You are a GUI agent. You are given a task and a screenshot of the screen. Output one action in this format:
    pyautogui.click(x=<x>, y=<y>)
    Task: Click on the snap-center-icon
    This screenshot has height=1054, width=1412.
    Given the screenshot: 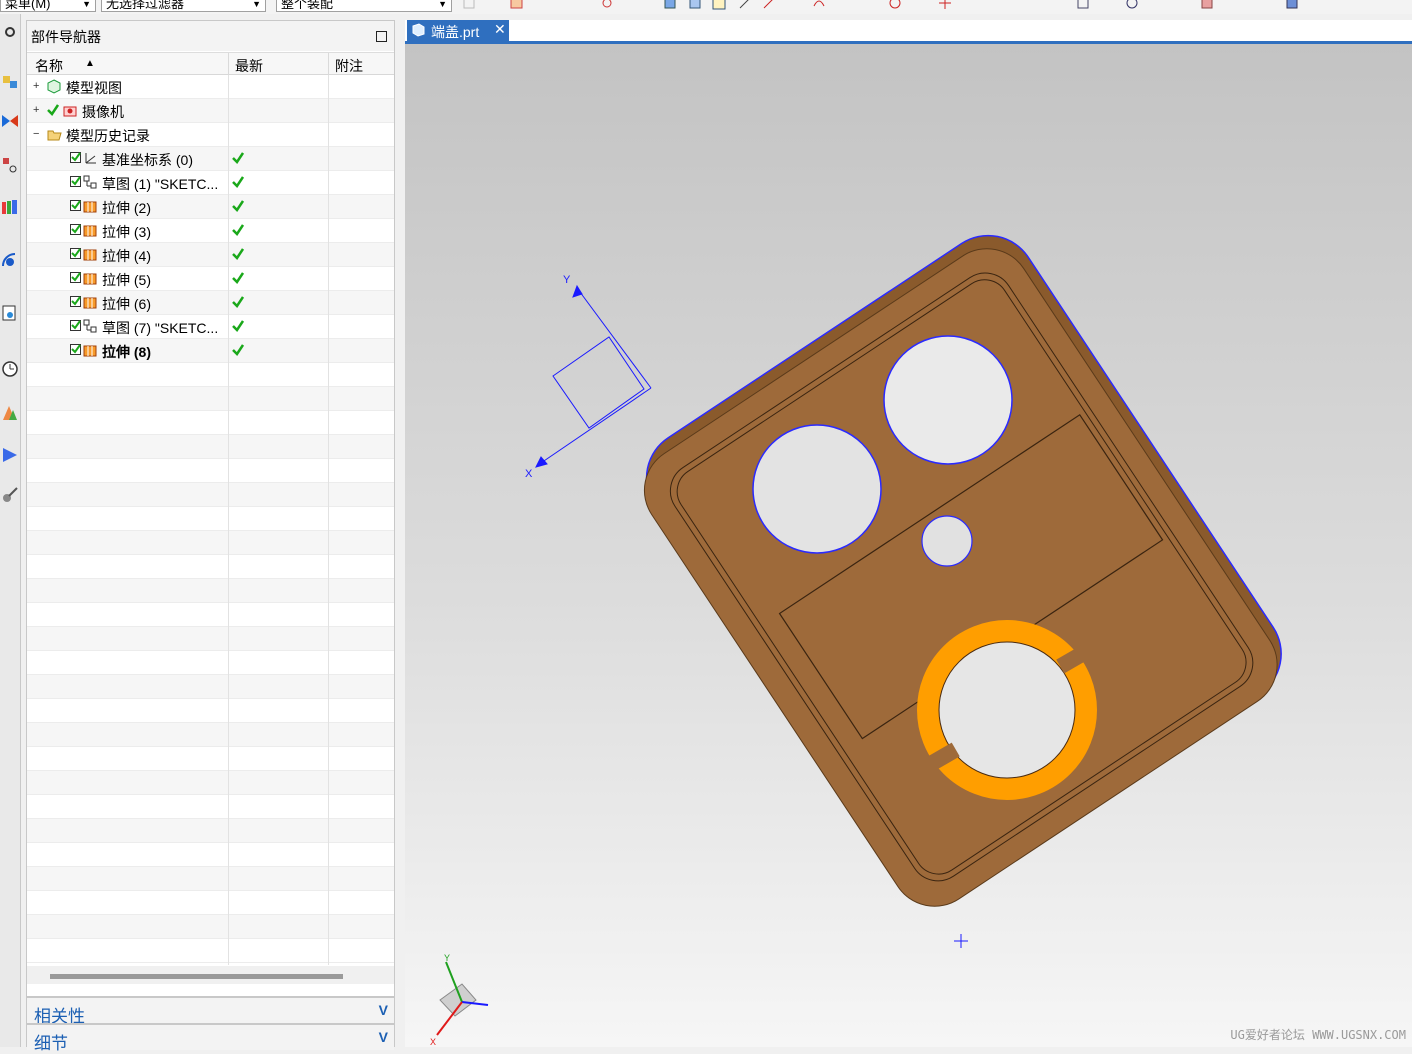 What is the action you would take?
    pyautogui.click(x=895, y=5)
    